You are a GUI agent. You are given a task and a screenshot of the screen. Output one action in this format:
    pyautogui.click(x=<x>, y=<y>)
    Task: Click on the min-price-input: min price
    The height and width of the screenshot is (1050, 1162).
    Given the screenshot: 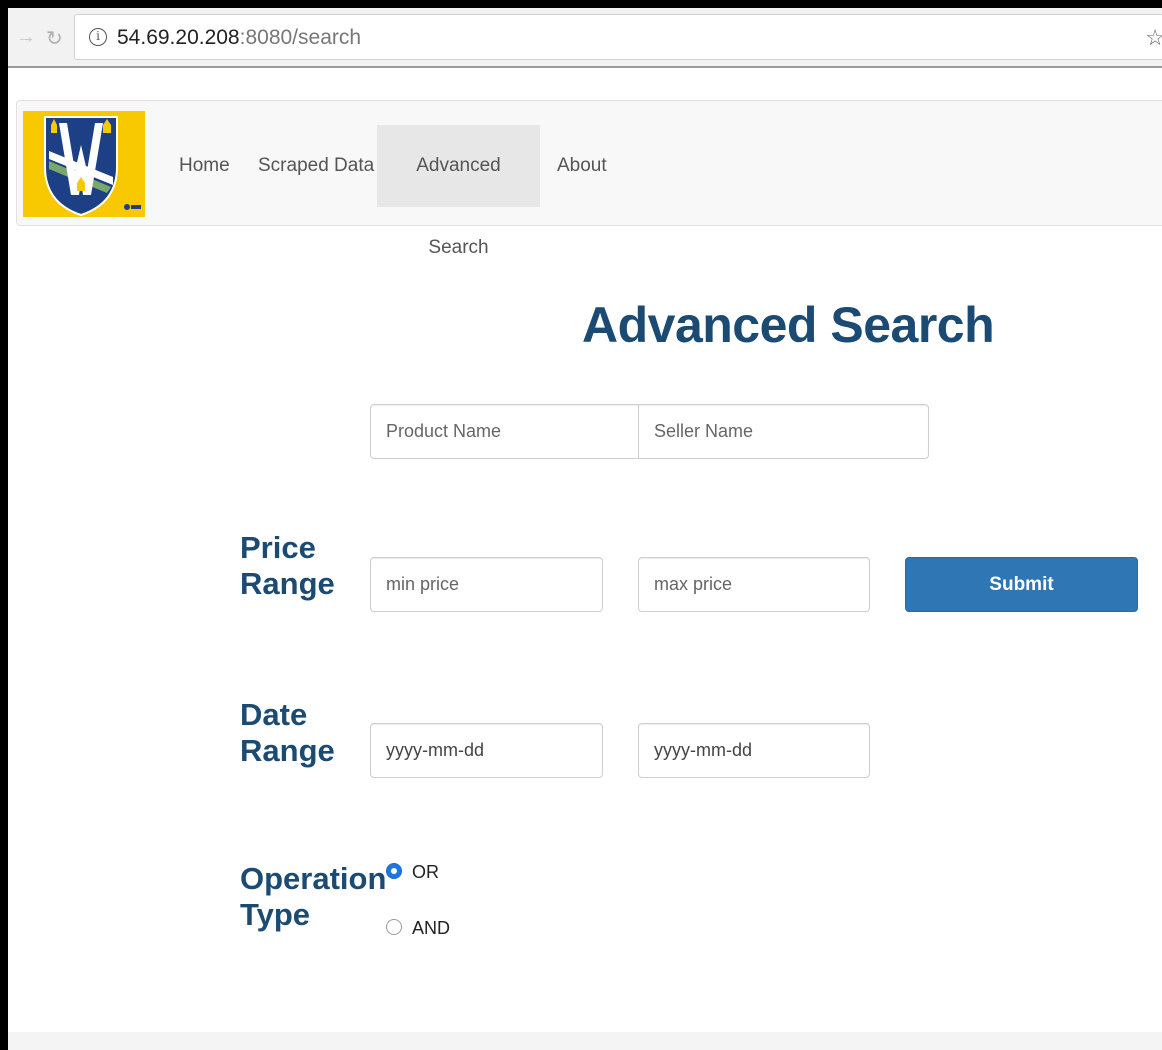 What is the action you would take?
    pyautogui.click(x=486, y=584)
    